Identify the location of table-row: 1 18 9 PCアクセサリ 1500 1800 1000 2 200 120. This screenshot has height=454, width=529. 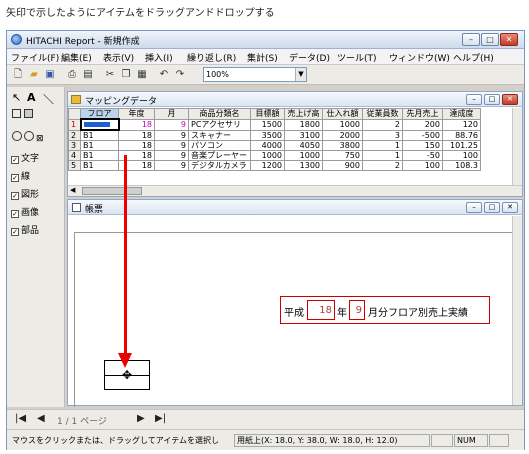
(274, 124).